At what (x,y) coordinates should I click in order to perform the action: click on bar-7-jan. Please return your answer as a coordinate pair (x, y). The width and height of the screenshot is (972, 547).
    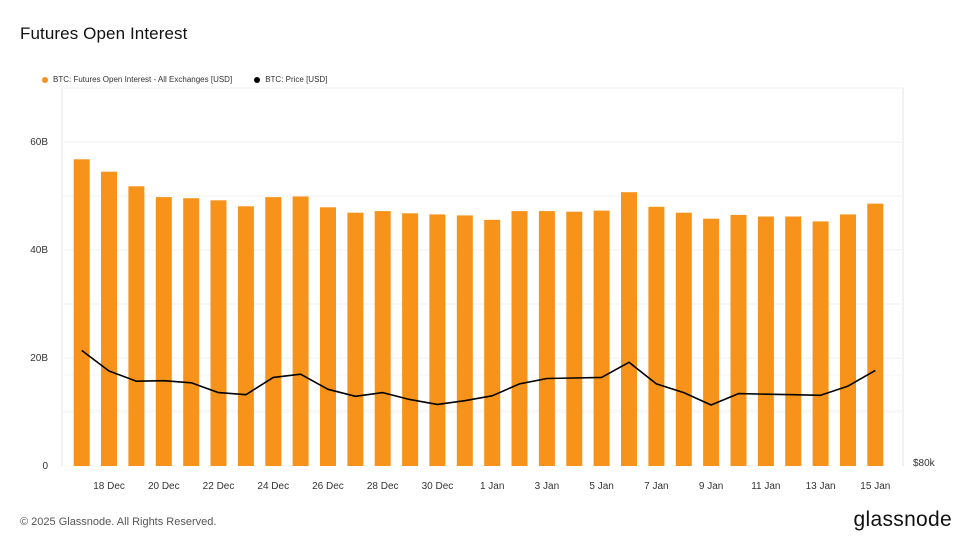
    Looking at the image, I should click on (656, 336).